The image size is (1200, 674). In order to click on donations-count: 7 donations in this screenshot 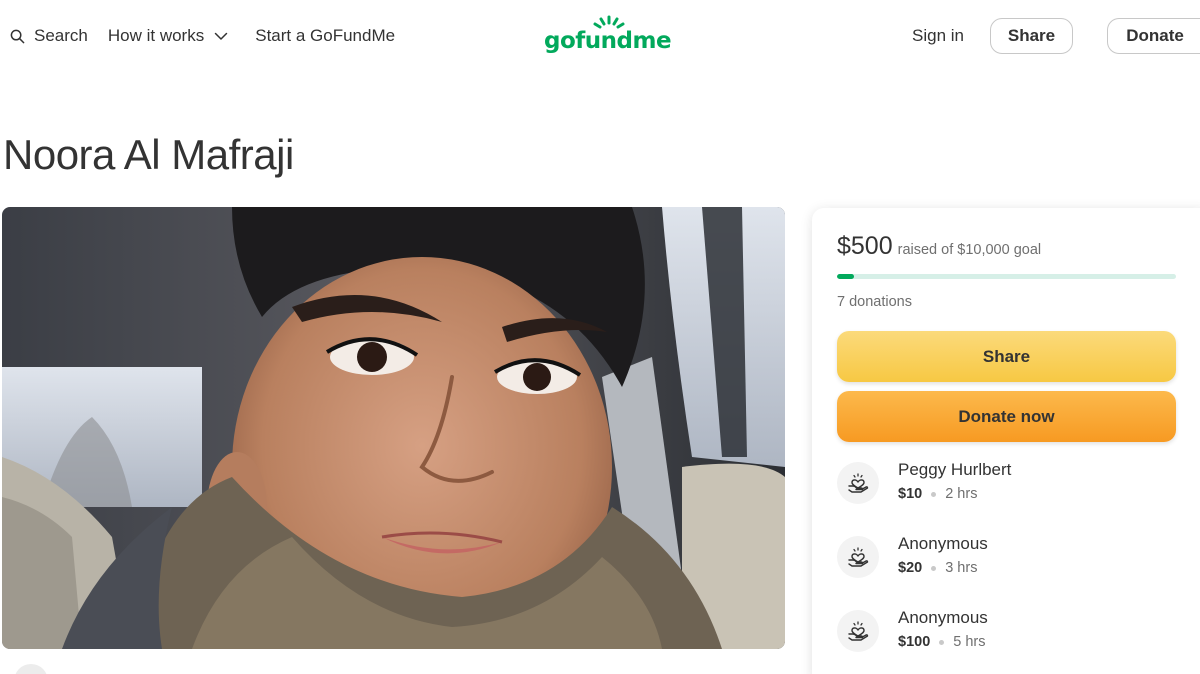, I will do `click(874, 302)`.